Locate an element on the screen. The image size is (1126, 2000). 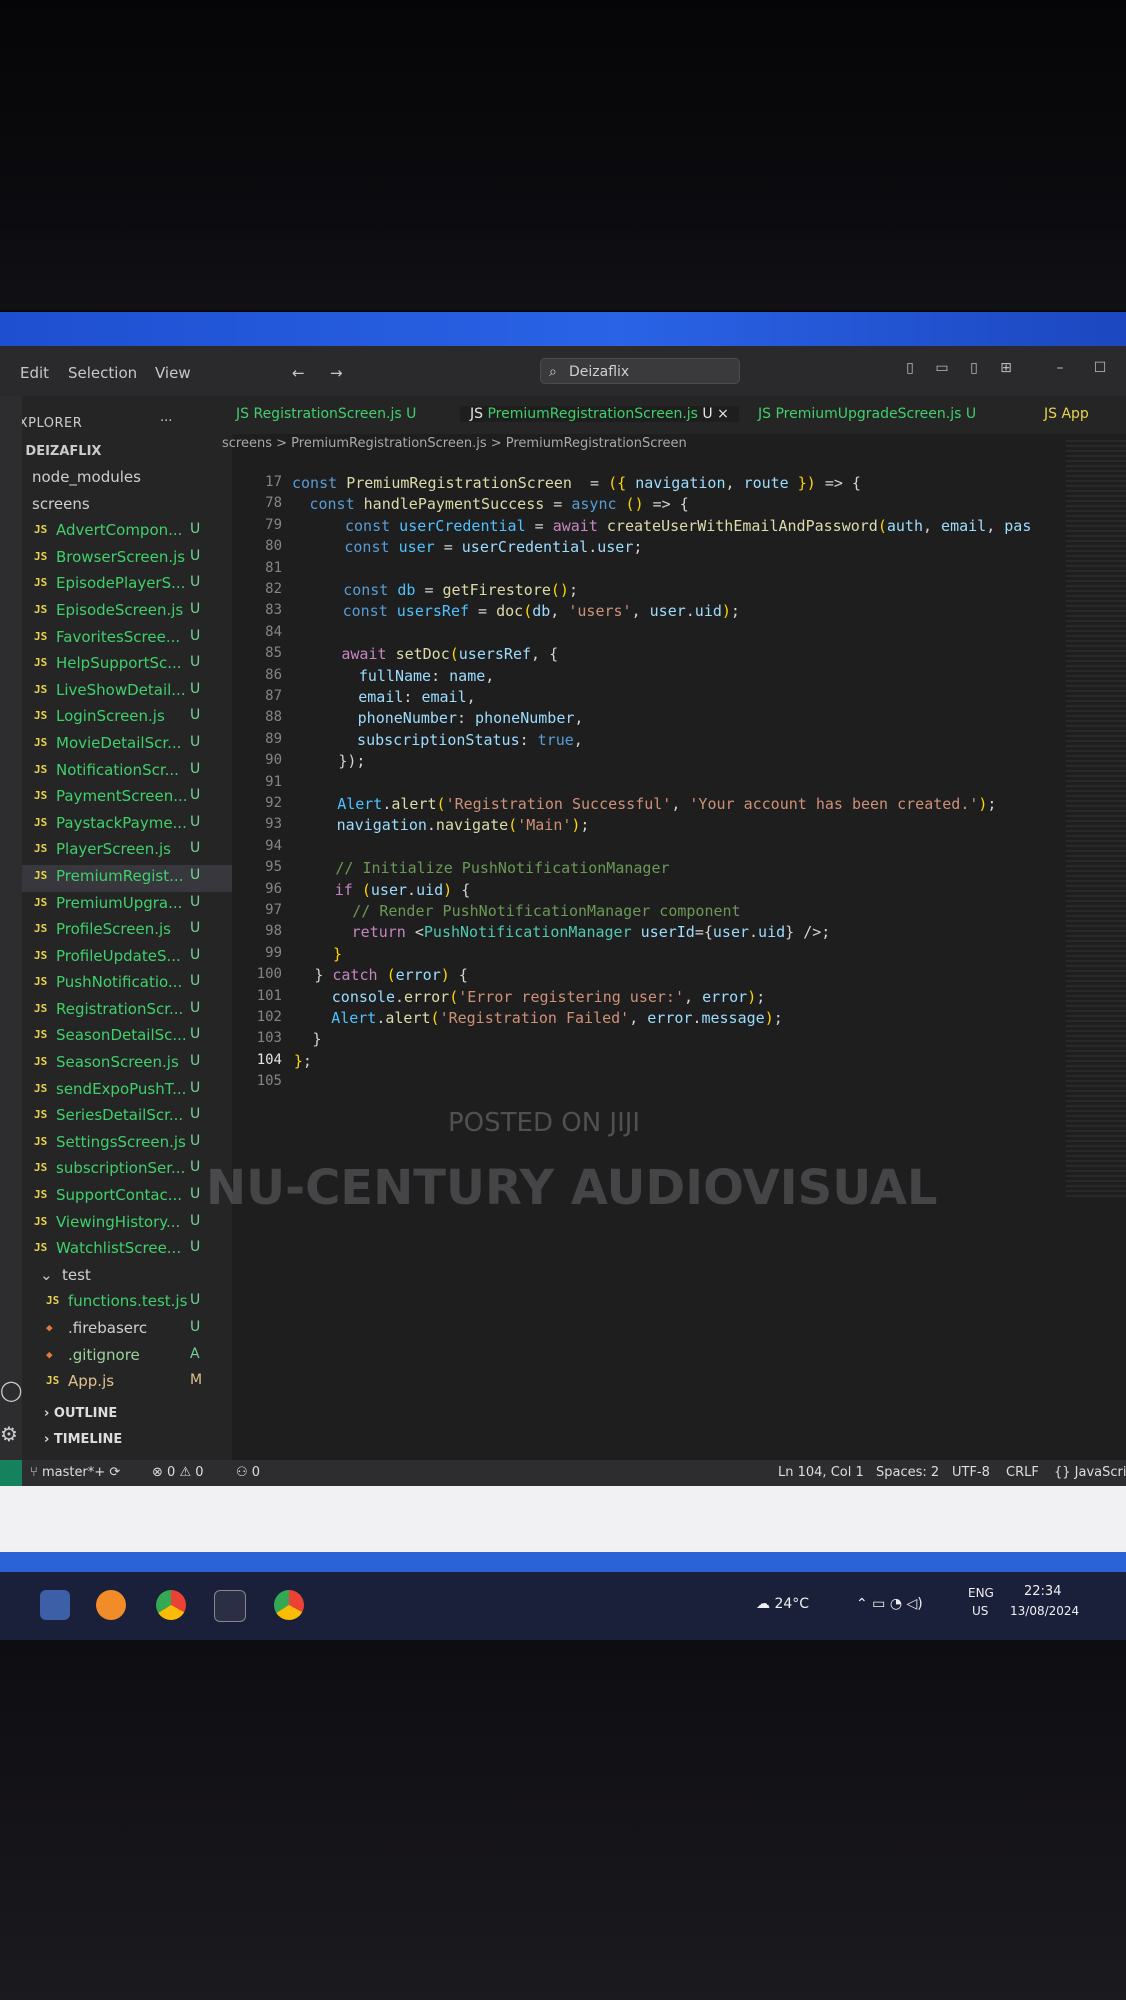
code-line: }; is located at coordinates (294, 1061).